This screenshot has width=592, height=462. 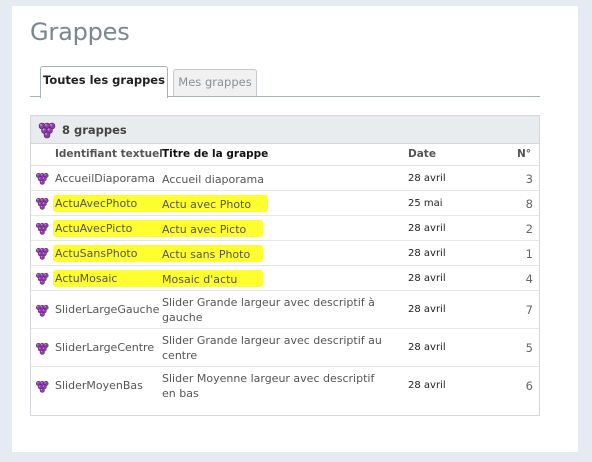 I want to click on column-header-id: Identifiant textuel, so click(x=109, y=154).